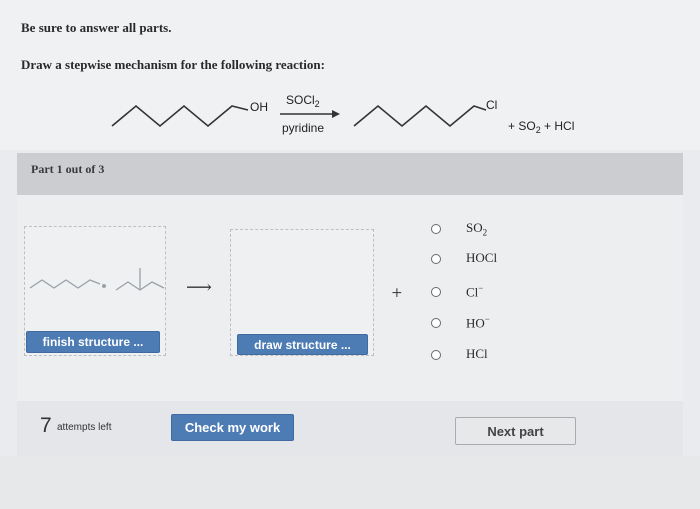 The width and height of the screenshot is (700, 509). What do you see at coordinates (96, 27) in the screenshot?
I see `instruction-text: Be sure to answer all parts.` at bounding box center [96, 27].